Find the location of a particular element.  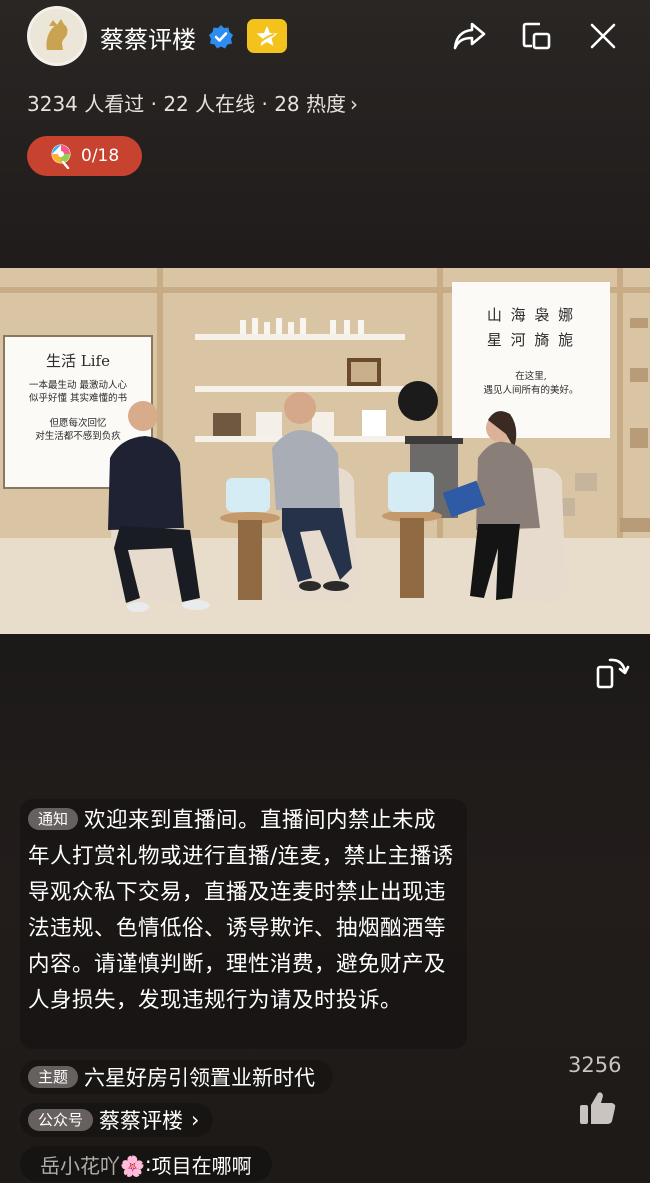

close-button is located at coordinates (603, 36).